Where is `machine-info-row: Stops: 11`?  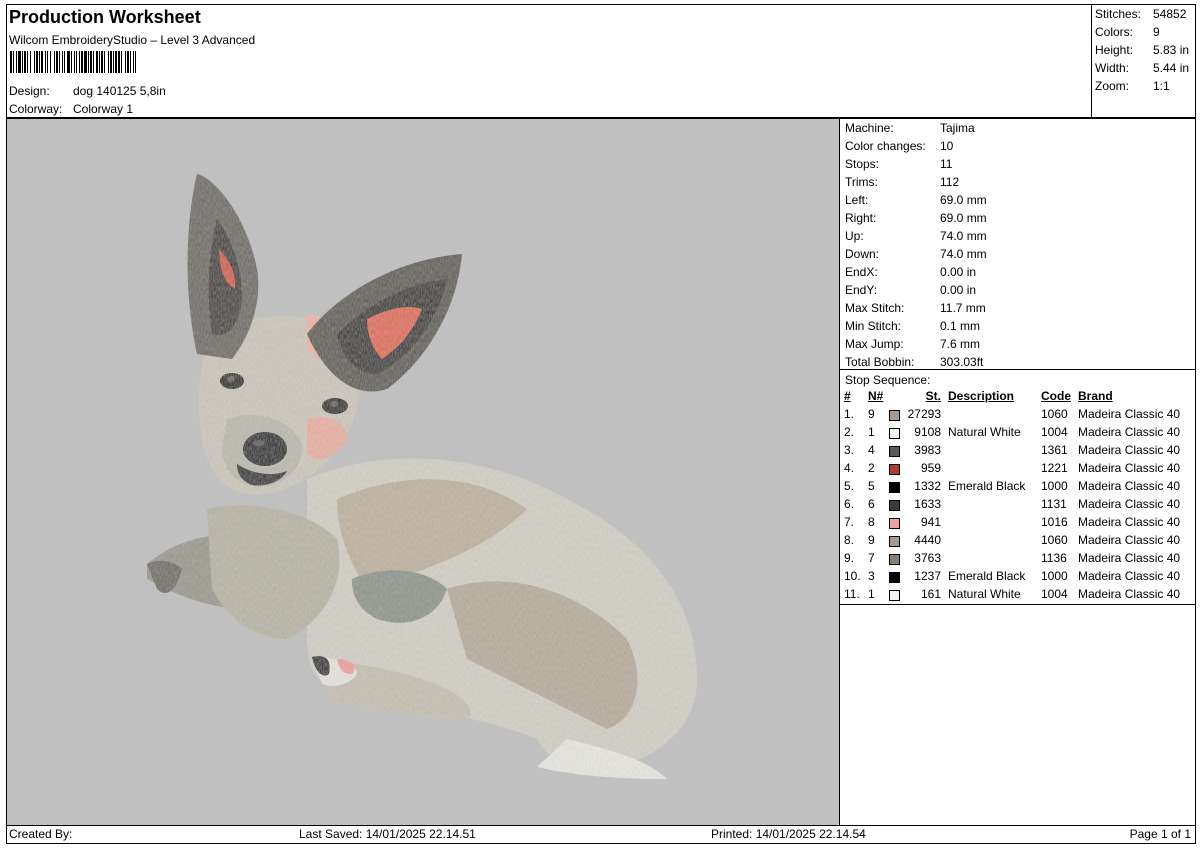
machine-info-row: Stops: 11 is located at coordinates (898, 164).